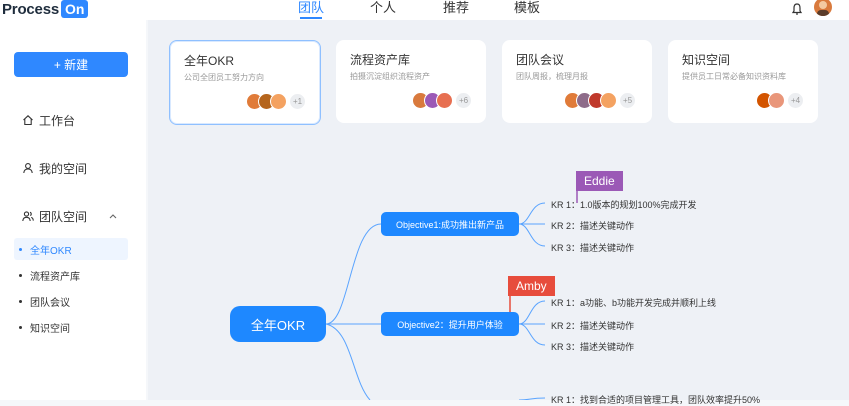 The width and height of the screenshot is (849, 406). I want to click on kr-item: KR 1：1.0版本的规划100%完成开发, so click(624, 204).